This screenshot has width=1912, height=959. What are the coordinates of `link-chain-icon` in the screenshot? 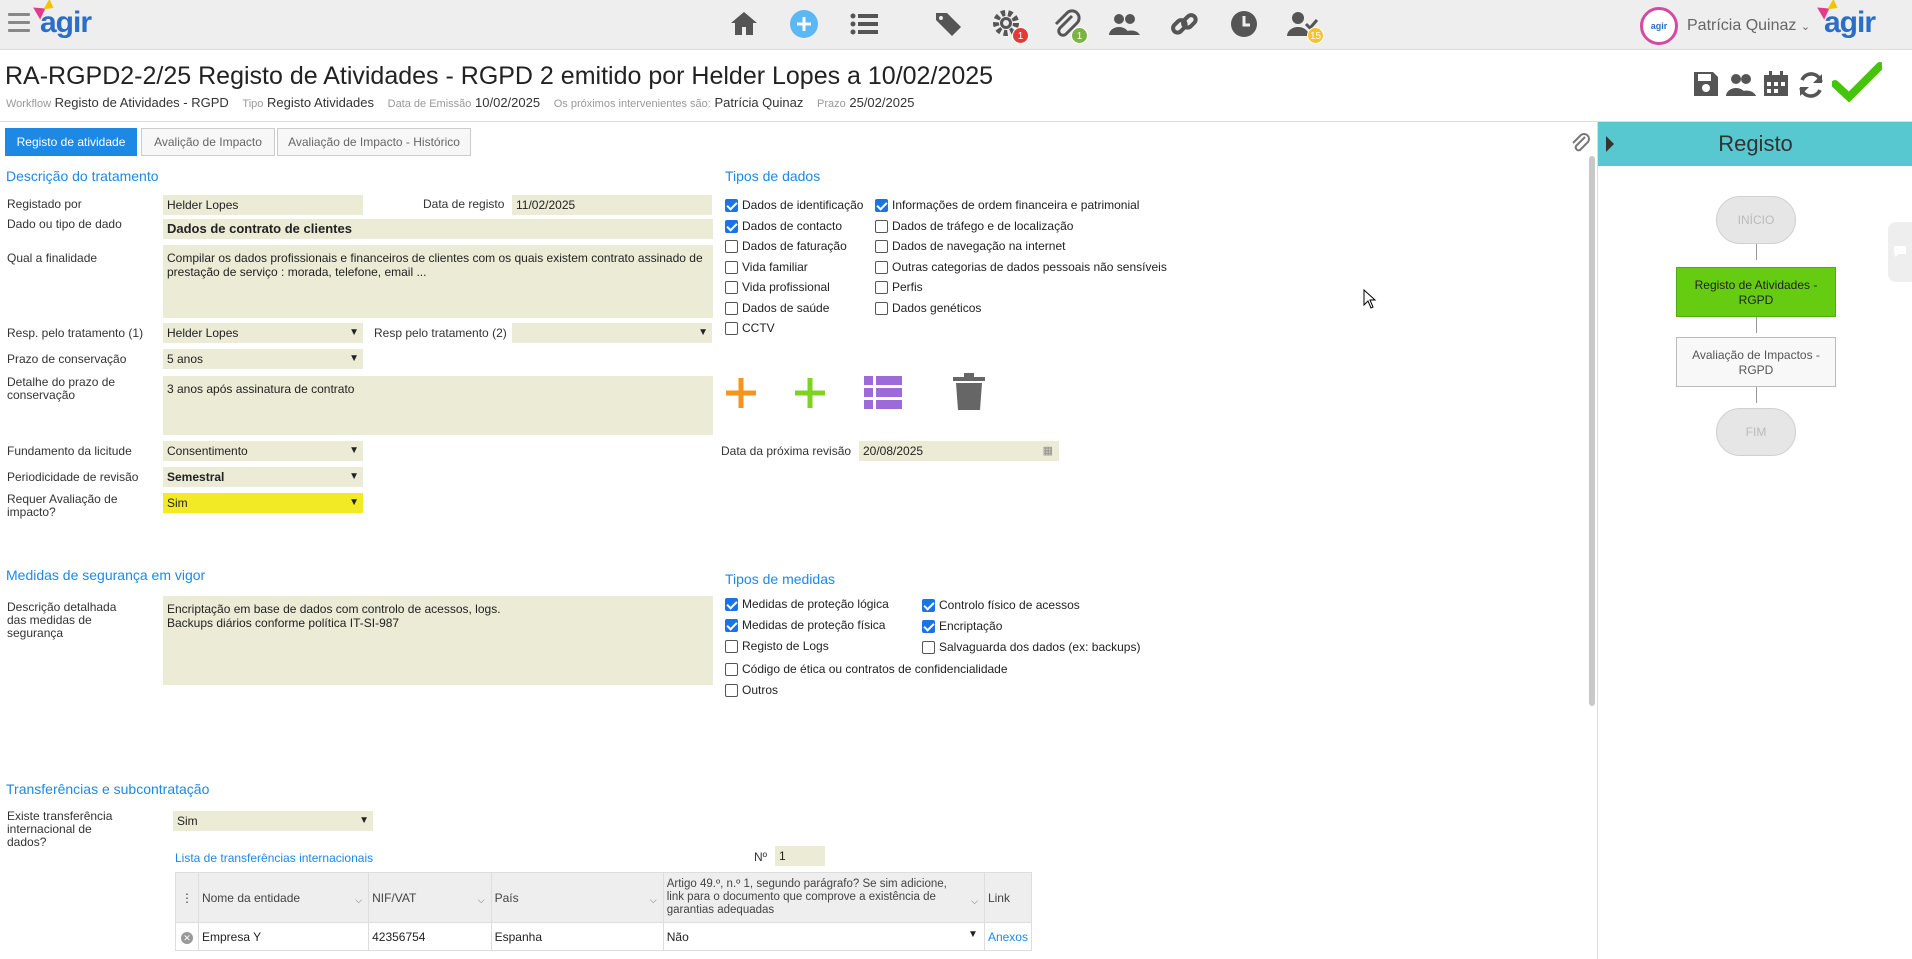 It's located at (1186, 25).